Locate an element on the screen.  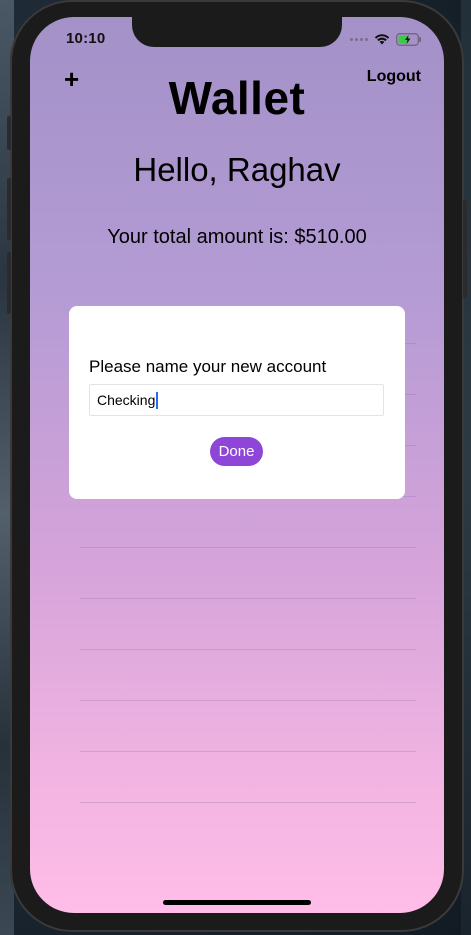
volume-down-button is located at coordinates (9, 283).